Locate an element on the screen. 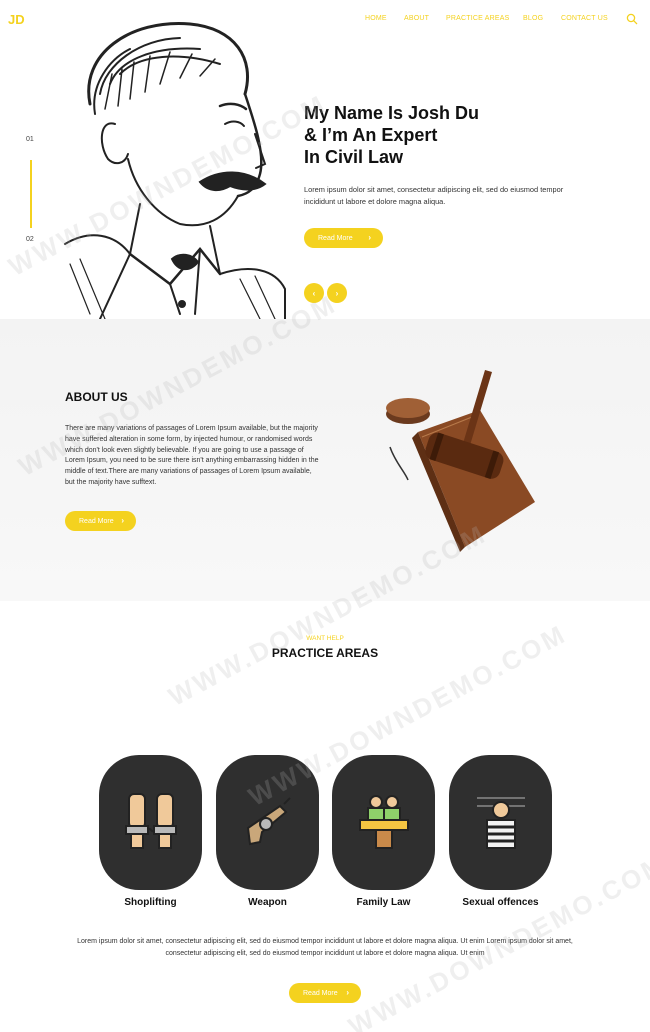 This screenshot has width=650, height=1032. slide-progress-line is located at coordinates (31, 194).